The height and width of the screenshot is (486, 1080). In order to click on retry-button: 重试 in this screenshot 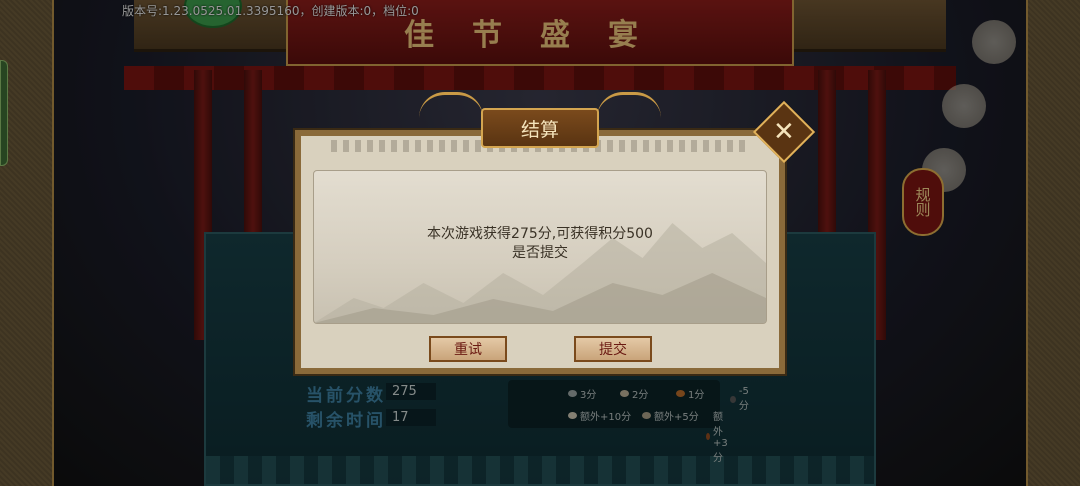, I will do `click(468, 349)`.